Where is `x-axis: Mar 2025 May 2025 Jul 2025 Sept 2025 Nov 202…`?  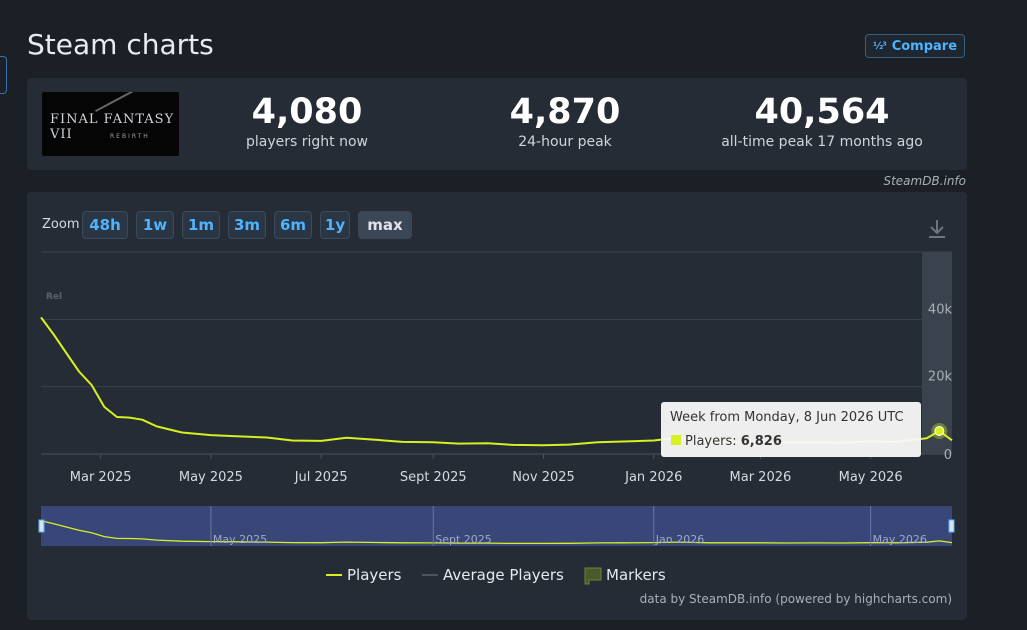
x-axis: Mar 2025 May 2025 Jul 2025 Sept 2025 Nov 202… is located at coordinates (486, 469).